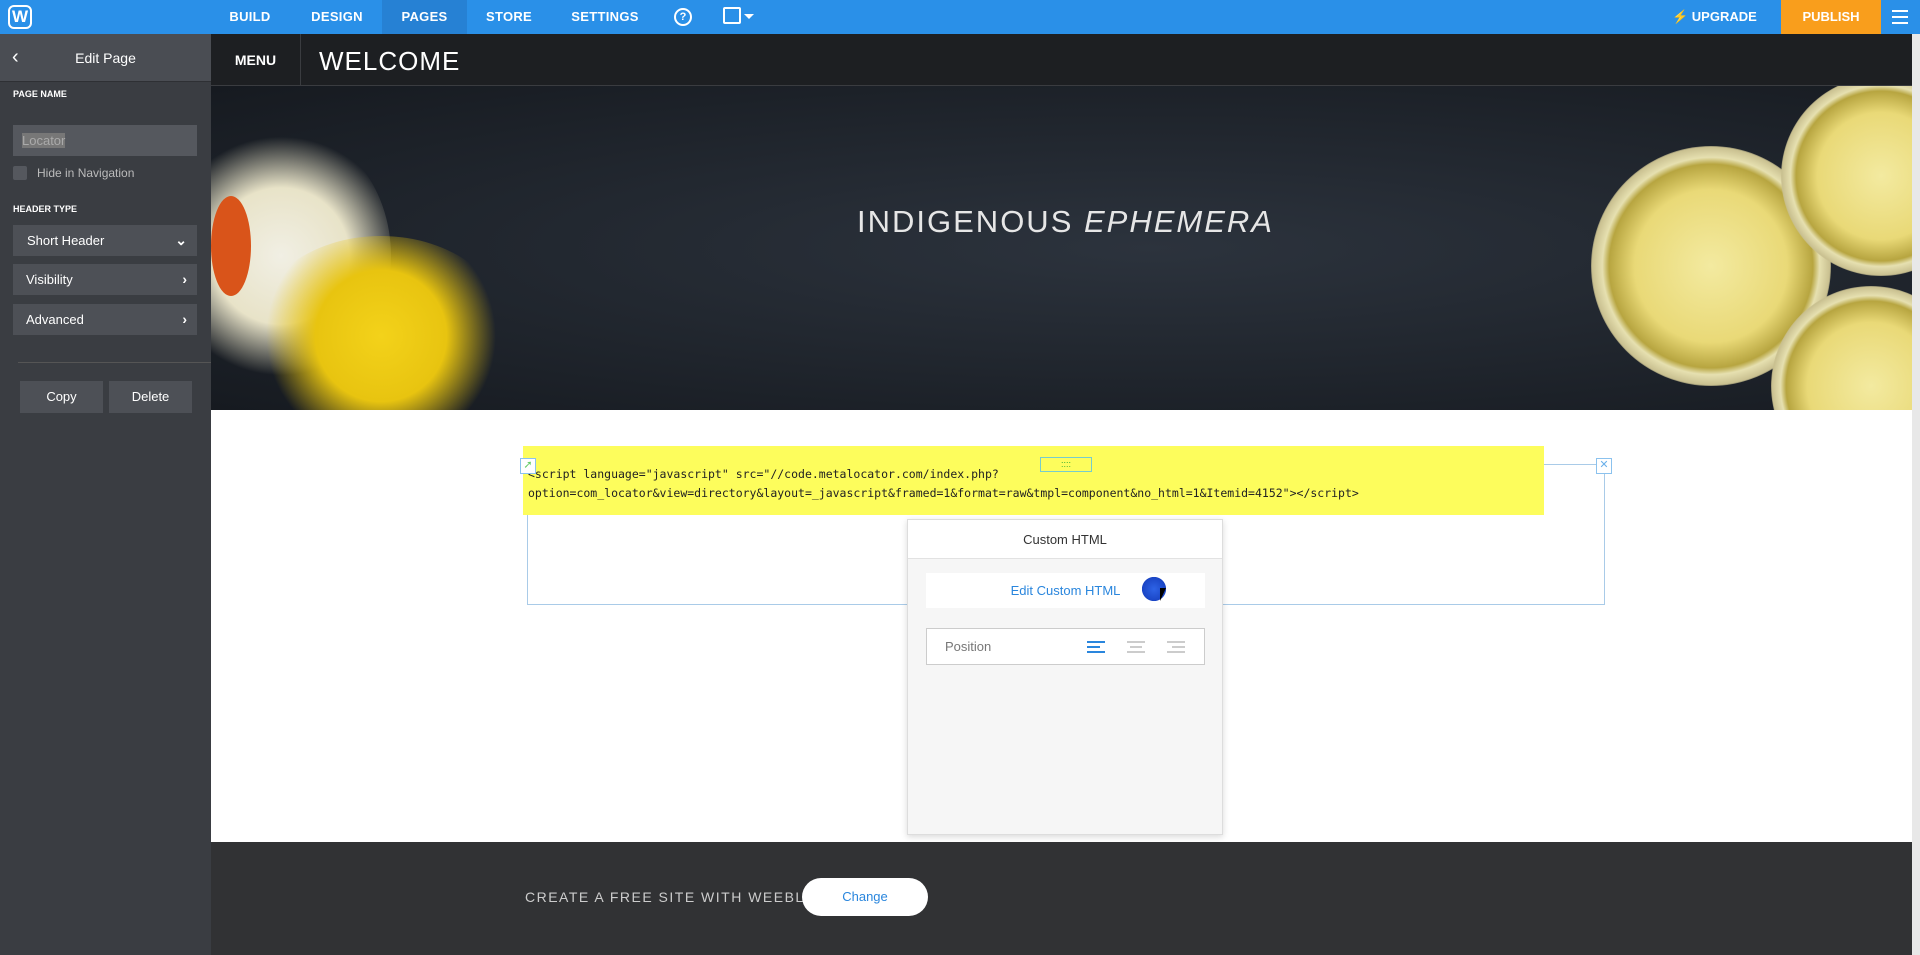 The width and height of the screenshot is (1920, 955). What do you see at coordinates (528, 466) in the screenshot?
I see `resize-handle-icon: ➚` at bounding box center [528, 466].